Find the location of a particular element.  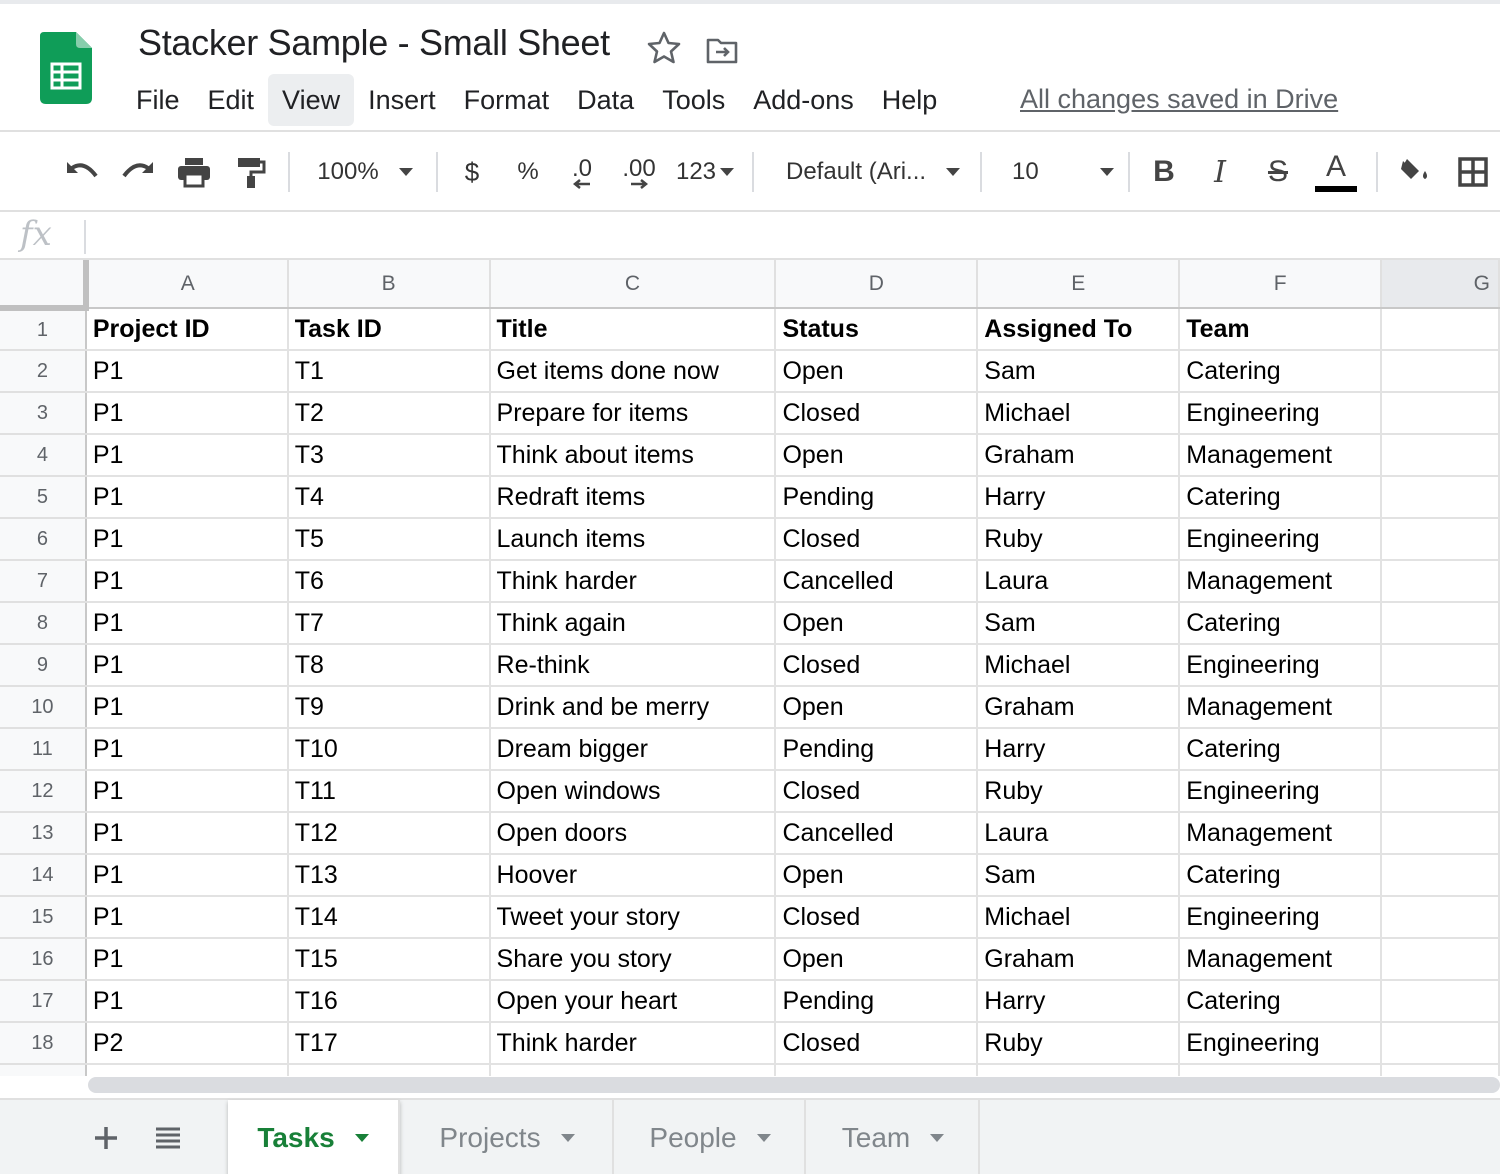

cell-e16: Graham is located at coordinates (1079, 959).